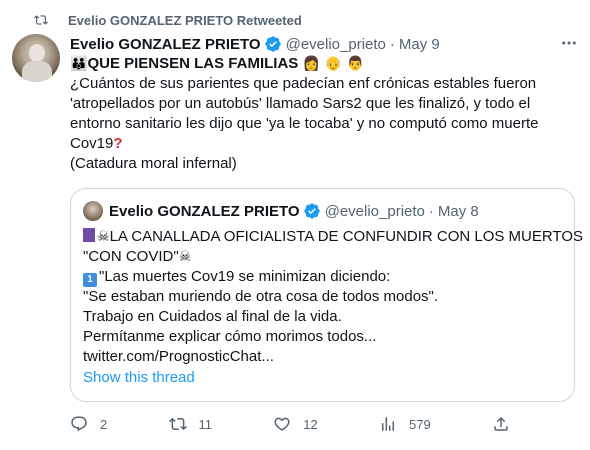 The image size is (590, 450). I want to click on show-thread-link: Show this thread, so click(139, 377).